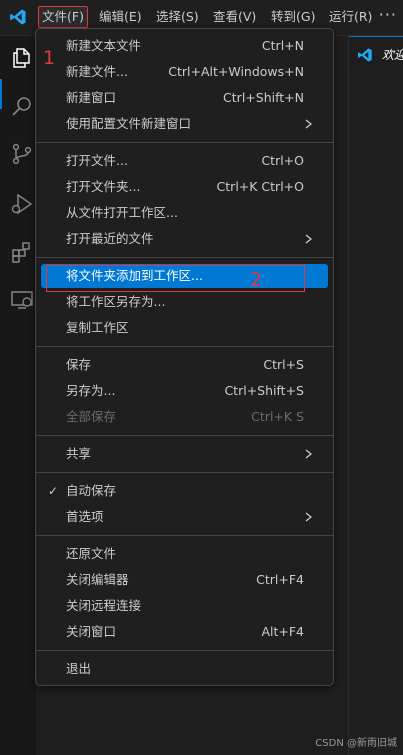 This screenshot has width=403, height=755. I want to click on menu-duplicate-workspace: 复制工作区, so click(184, 328).